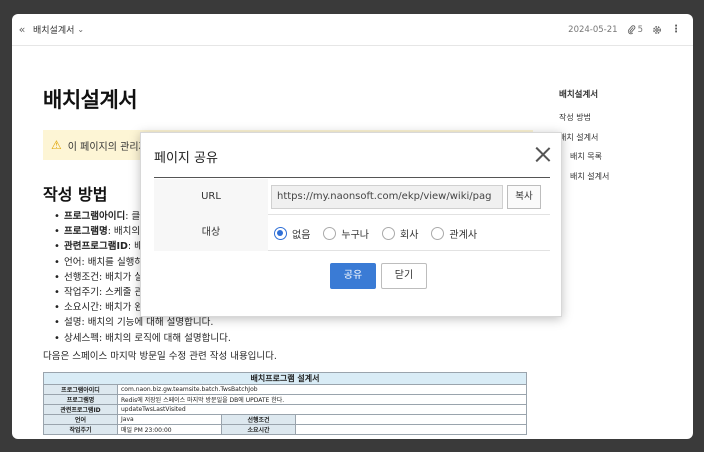 Image resolution: width=704 pixels, height=452 pixels. What do you see at coordinates (584, 117) in the screenshot?
I see `toc-item: 작성 방법` at bounding box center [584, 117].